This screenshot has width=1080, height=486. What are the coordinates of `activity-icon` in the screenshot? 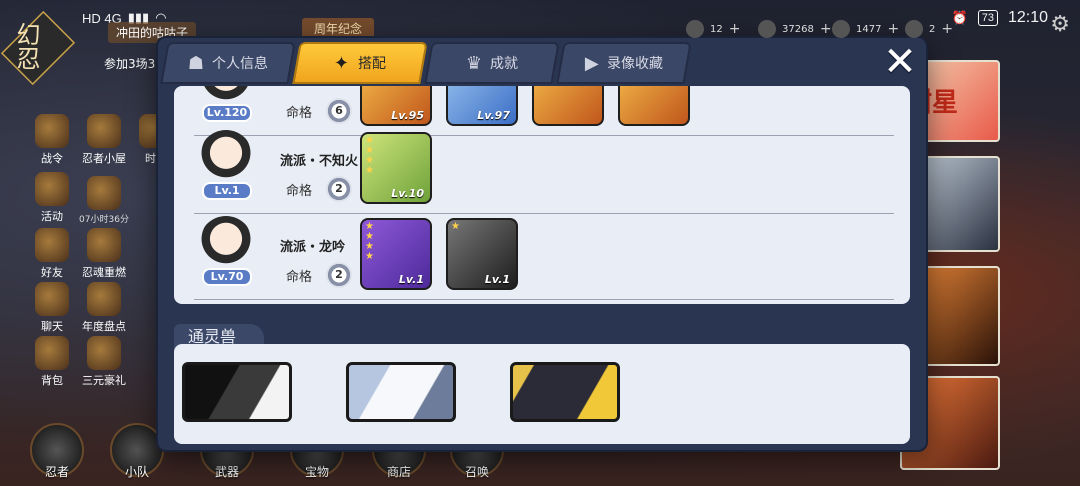 It's located at (52, 189).